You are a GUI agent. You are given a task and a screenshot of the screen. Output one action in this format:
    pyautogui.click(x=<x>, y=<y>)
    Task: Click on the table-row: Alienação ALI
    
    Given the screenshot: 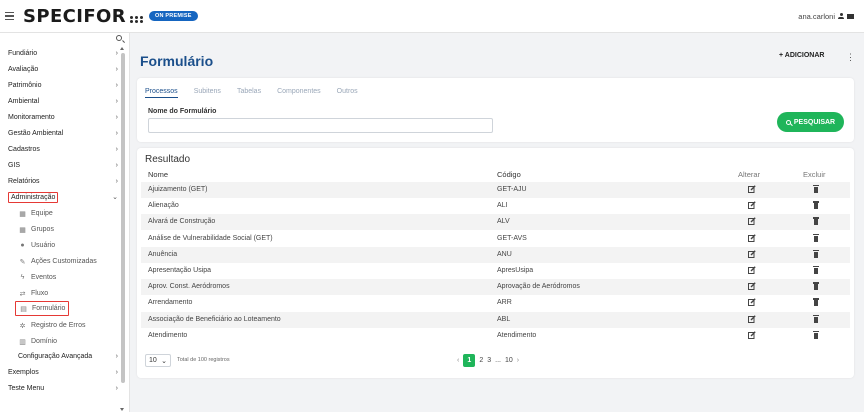 What is the action you would take?
    pyautogui.click(x=495, y=206)
    